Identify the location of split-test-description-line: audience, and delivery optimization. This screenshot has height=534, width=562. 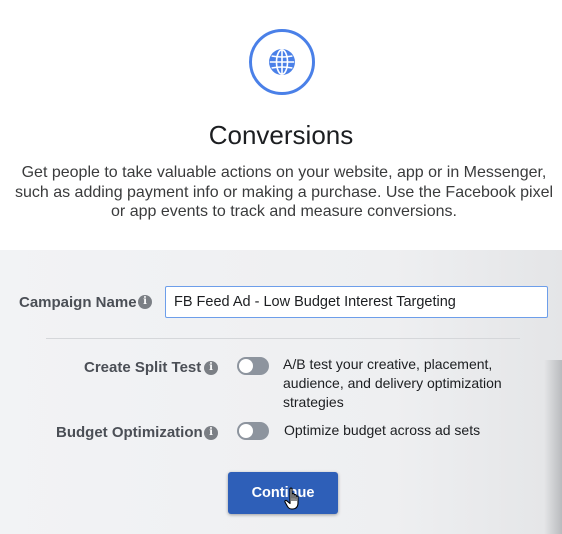
(392, 383).